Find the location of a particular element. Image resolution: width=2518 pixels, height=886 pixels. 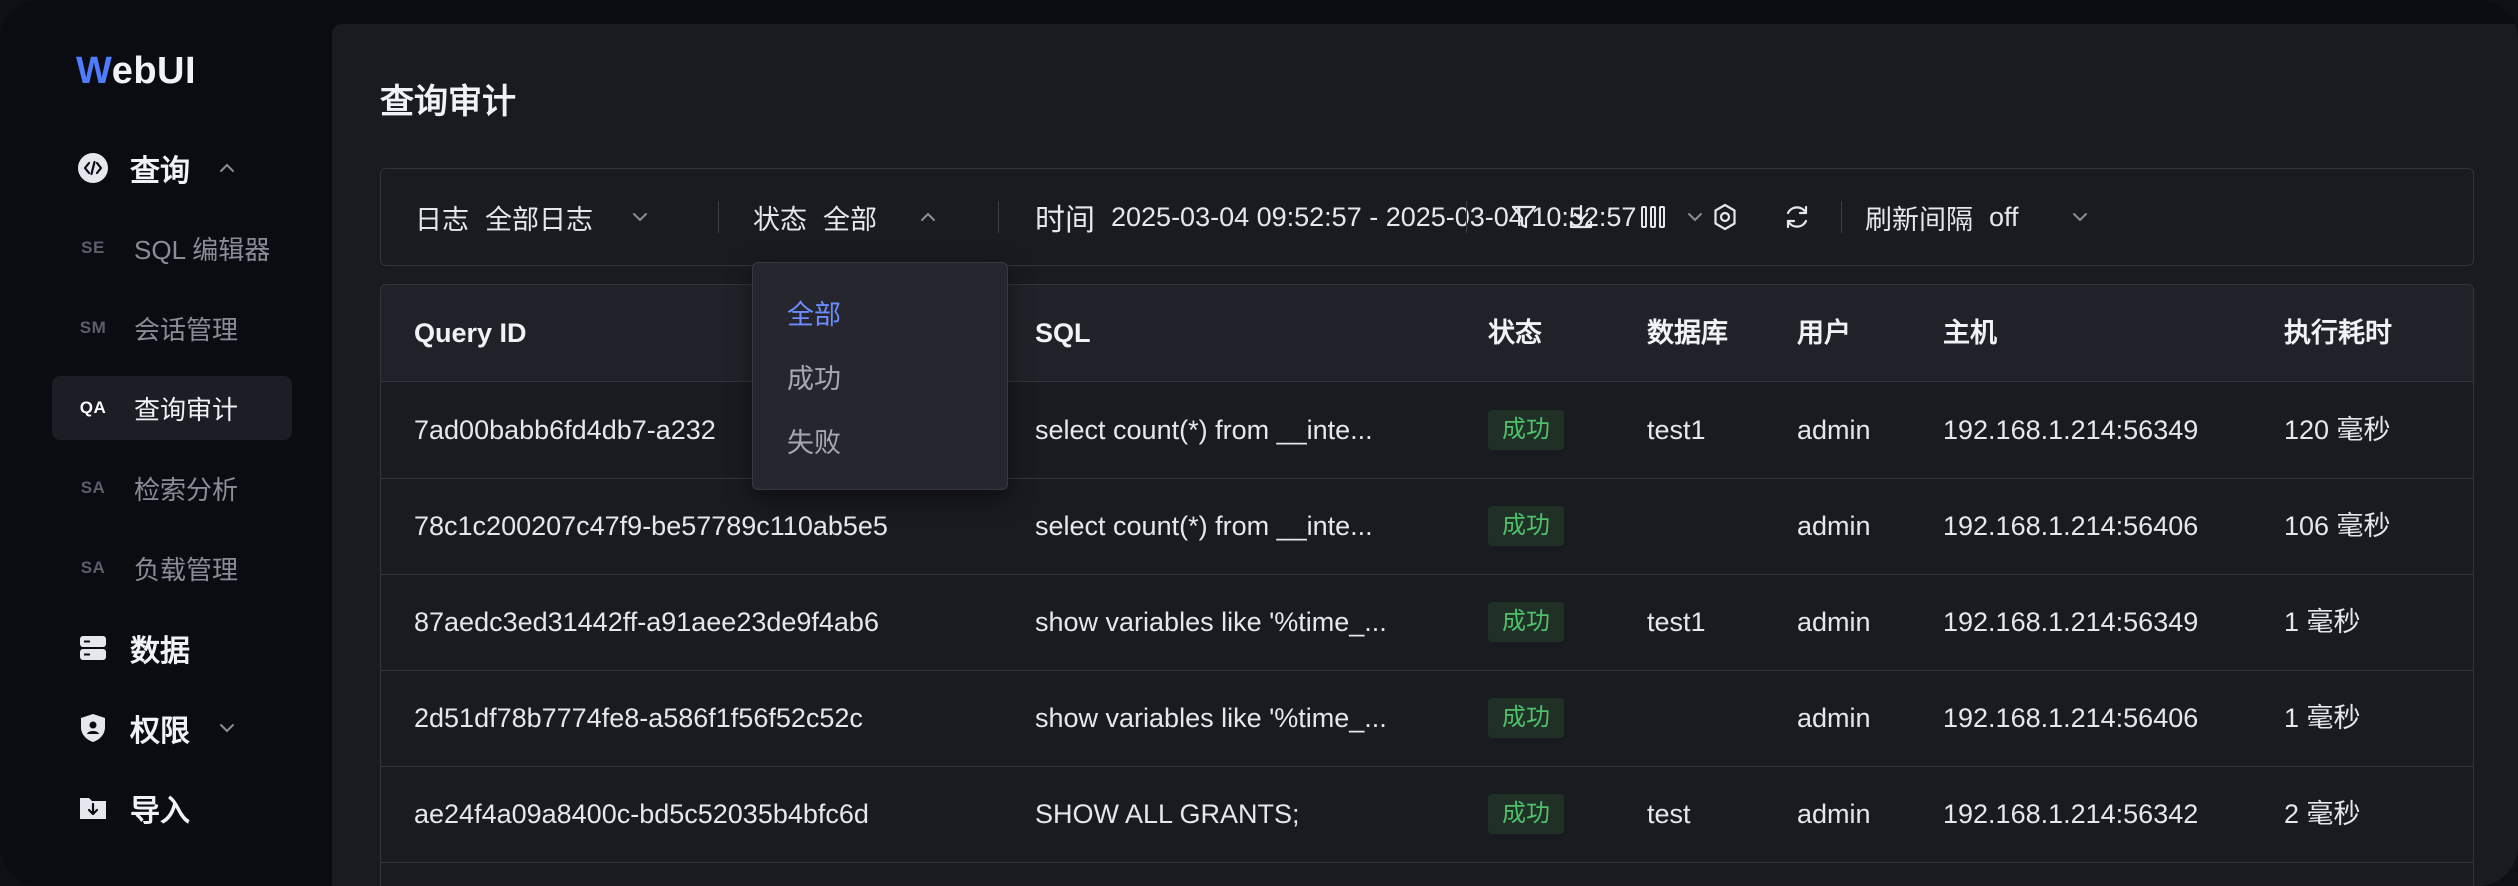

nav-group-label: 导入 is located at coordinates (160, 811).